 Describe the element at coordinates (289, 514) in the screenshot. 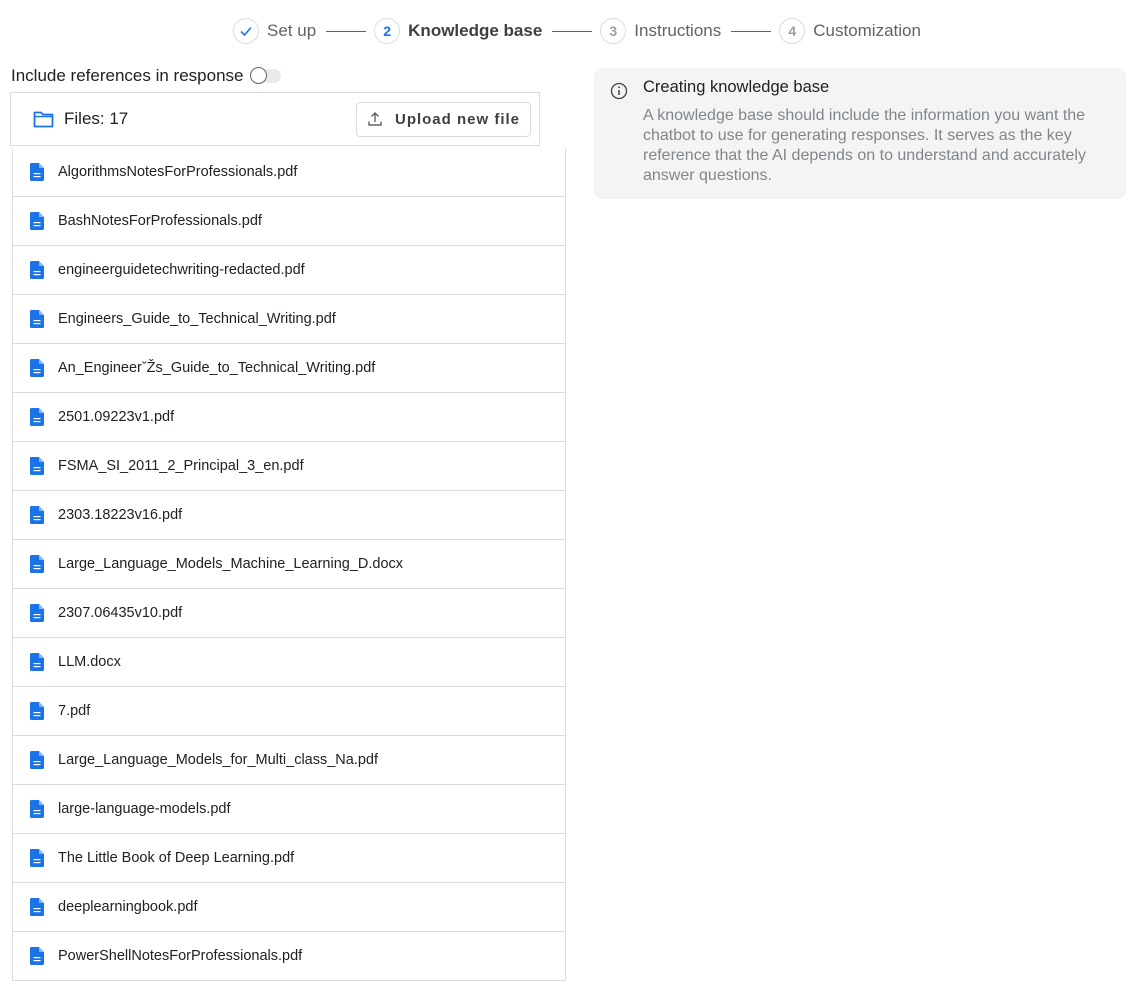

I see `file-list-item: 2303.18223v16.pdf` at that location.